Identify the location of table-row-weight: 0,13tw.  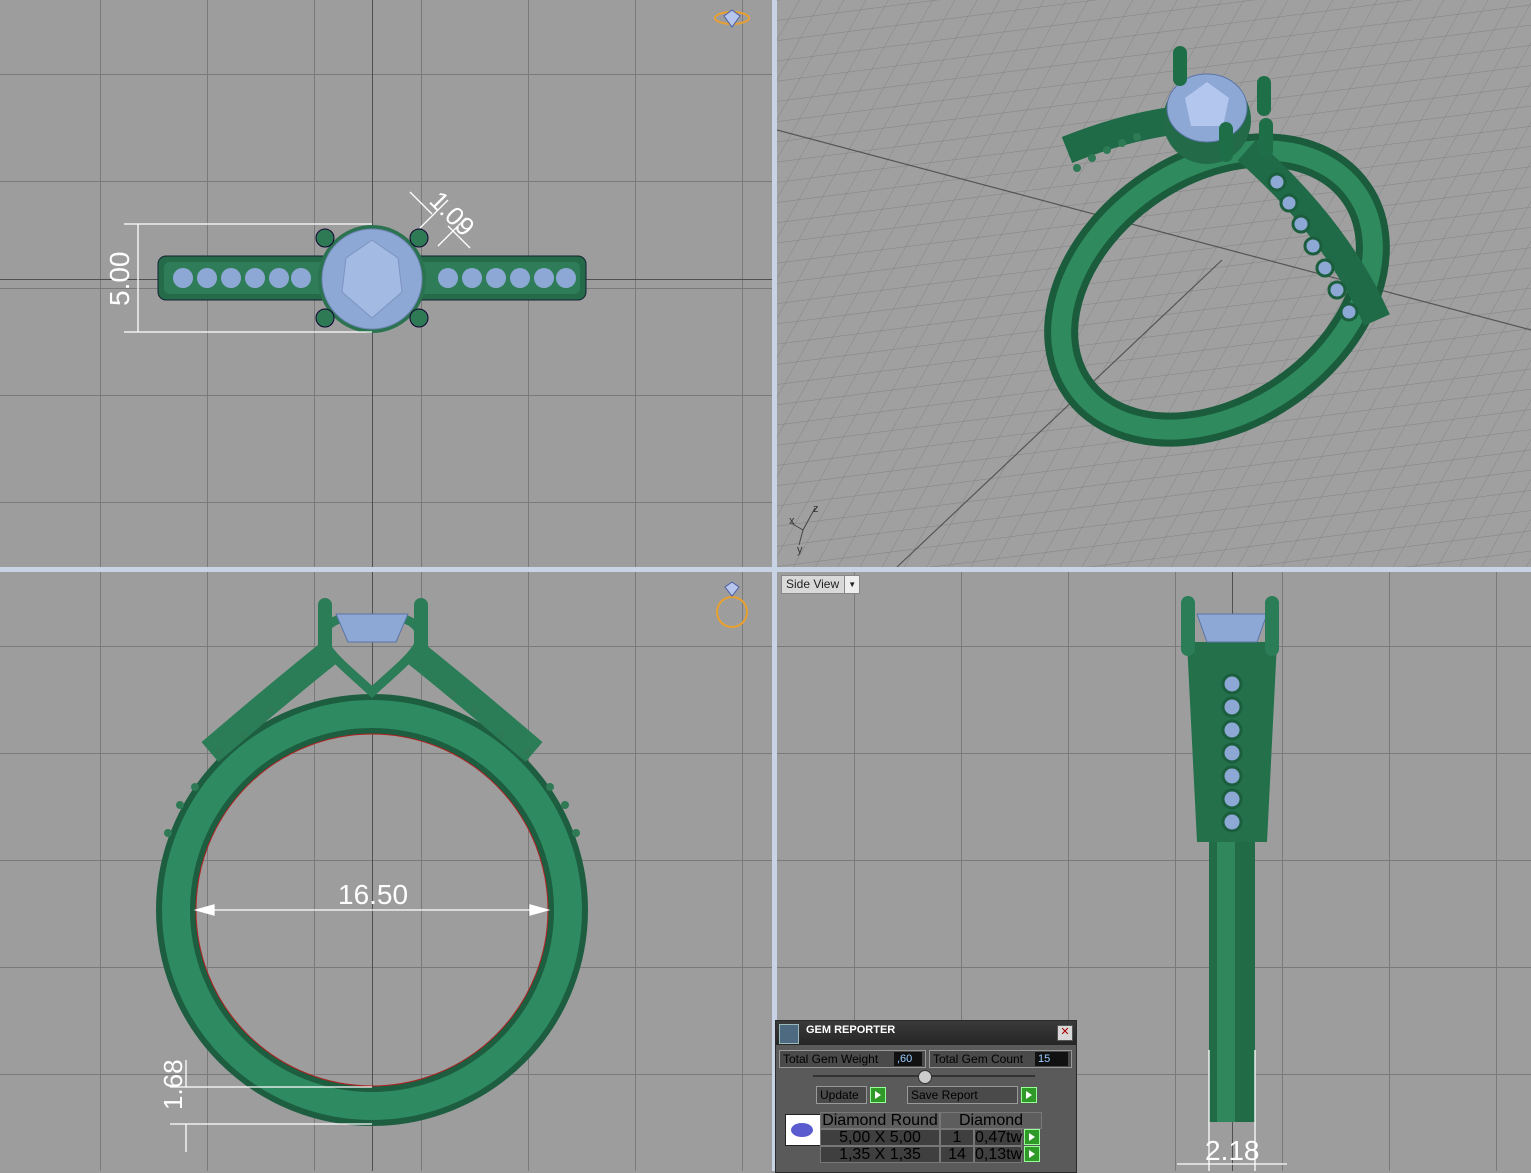
(998, 1154).